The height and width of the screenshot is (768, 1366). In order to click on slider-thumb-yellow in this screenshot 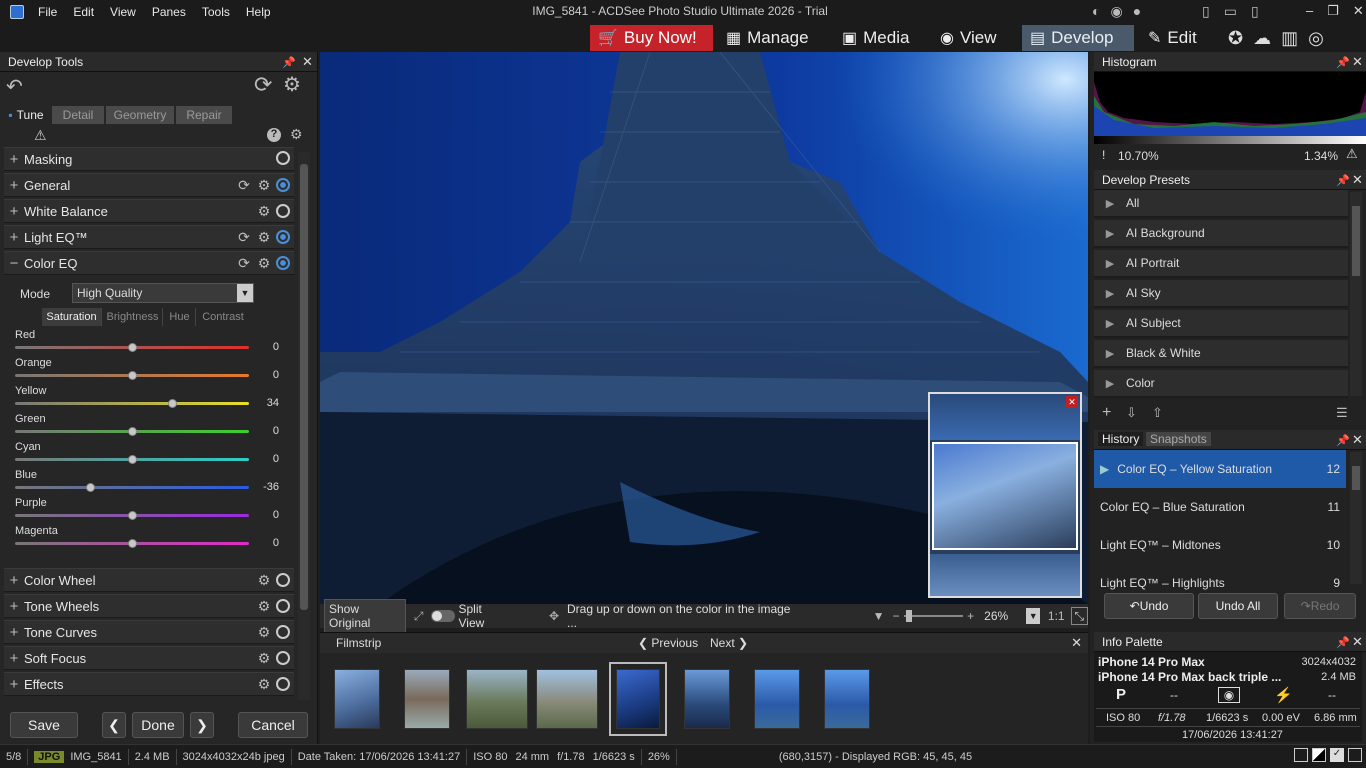, I will do `click(172, 403)`.